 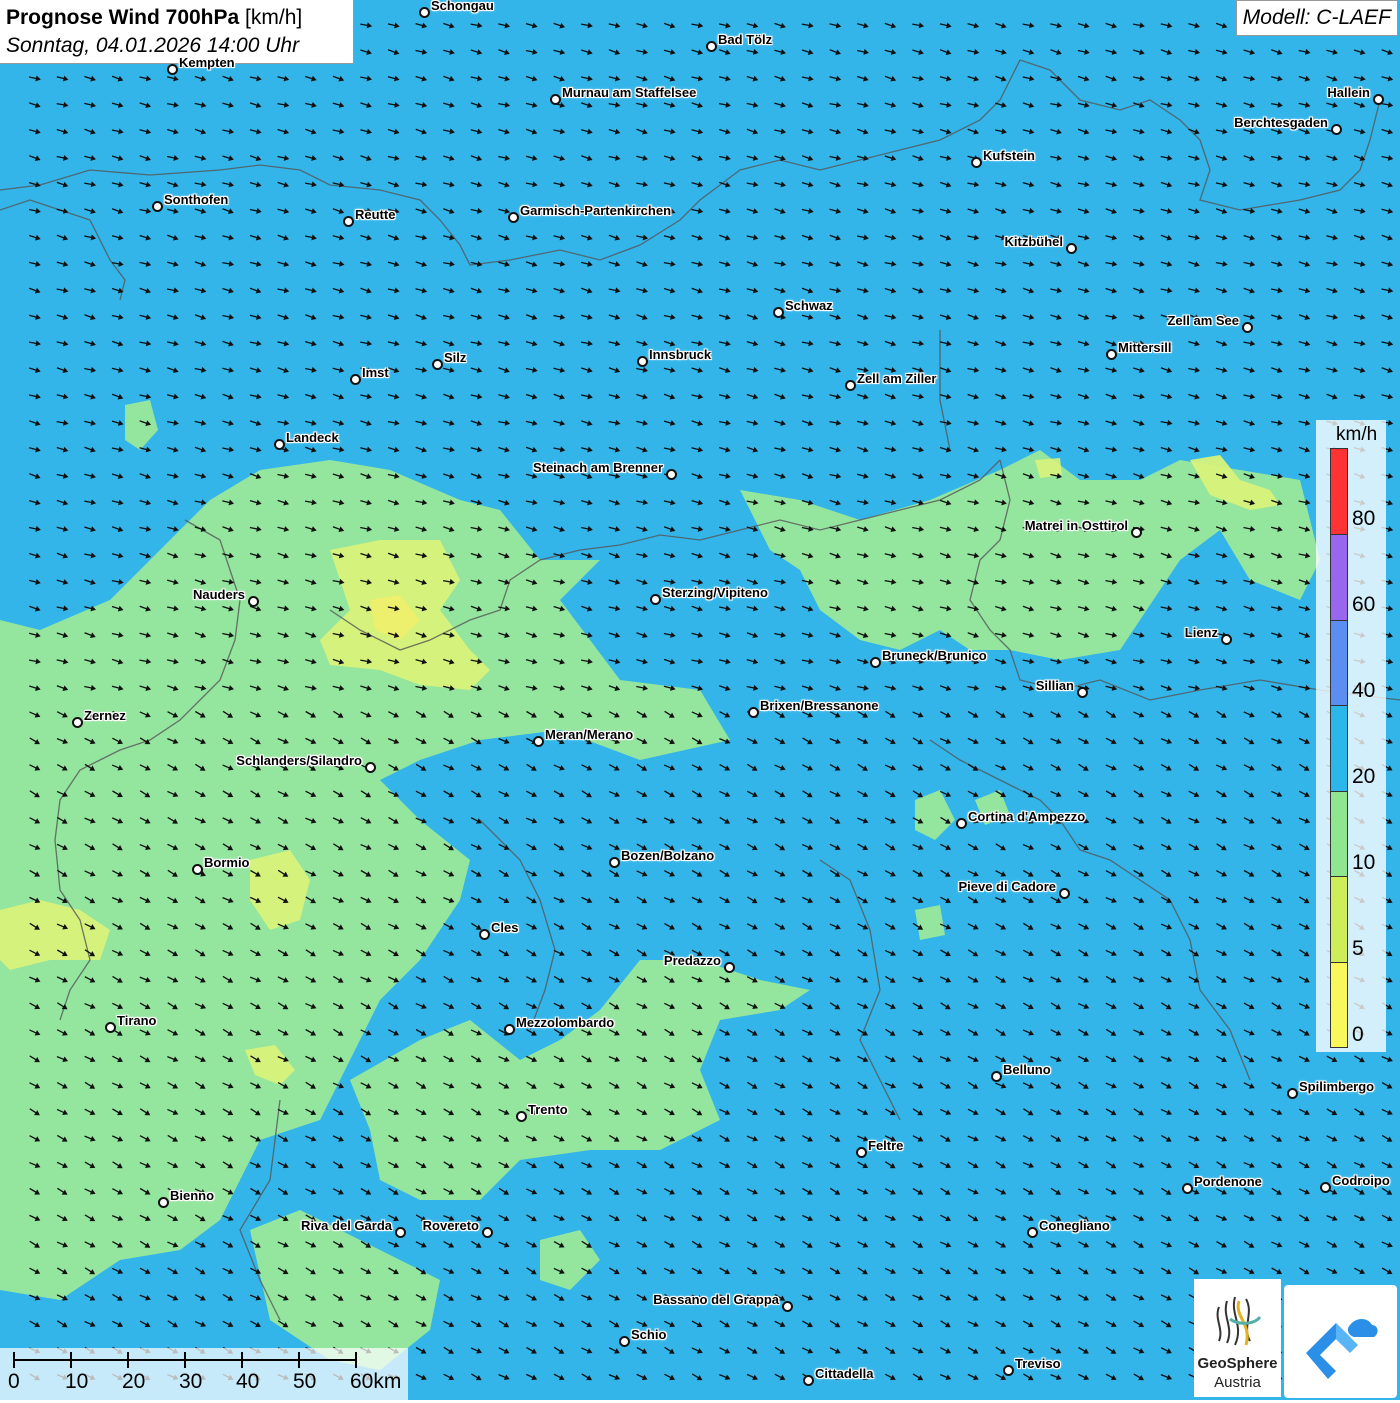 I want to click on legend-tick-label: 60, so click(x=1363, y=605).